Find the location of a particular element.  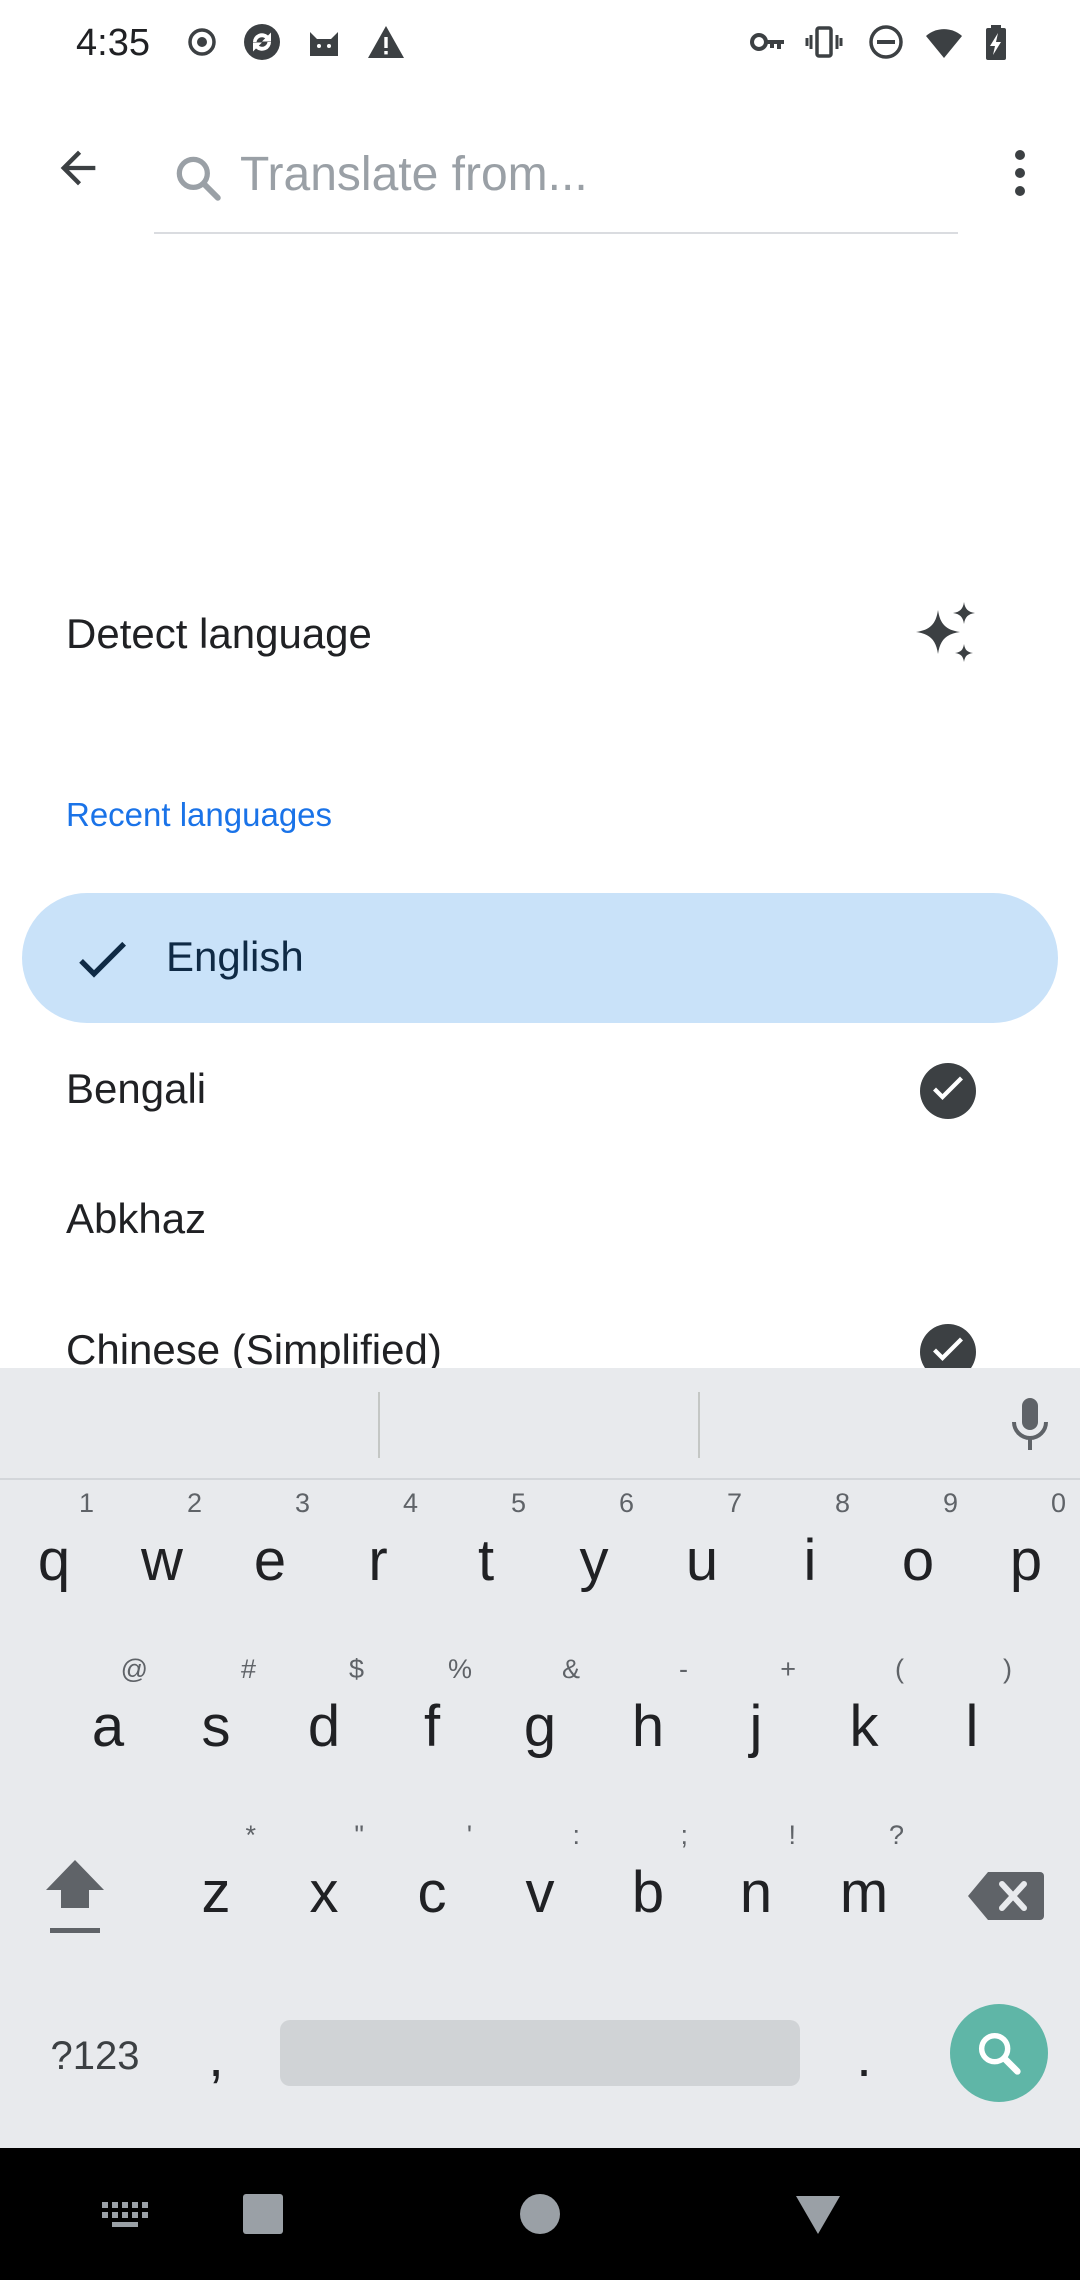

home-button is located at coordinates (540, 2214).